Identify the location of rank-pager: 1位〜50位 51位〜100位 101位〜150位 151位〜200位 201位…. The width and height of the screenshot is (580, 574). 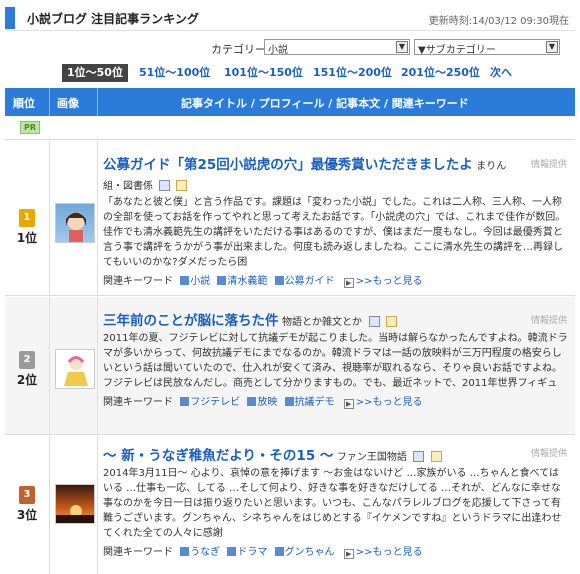
(290, 74).